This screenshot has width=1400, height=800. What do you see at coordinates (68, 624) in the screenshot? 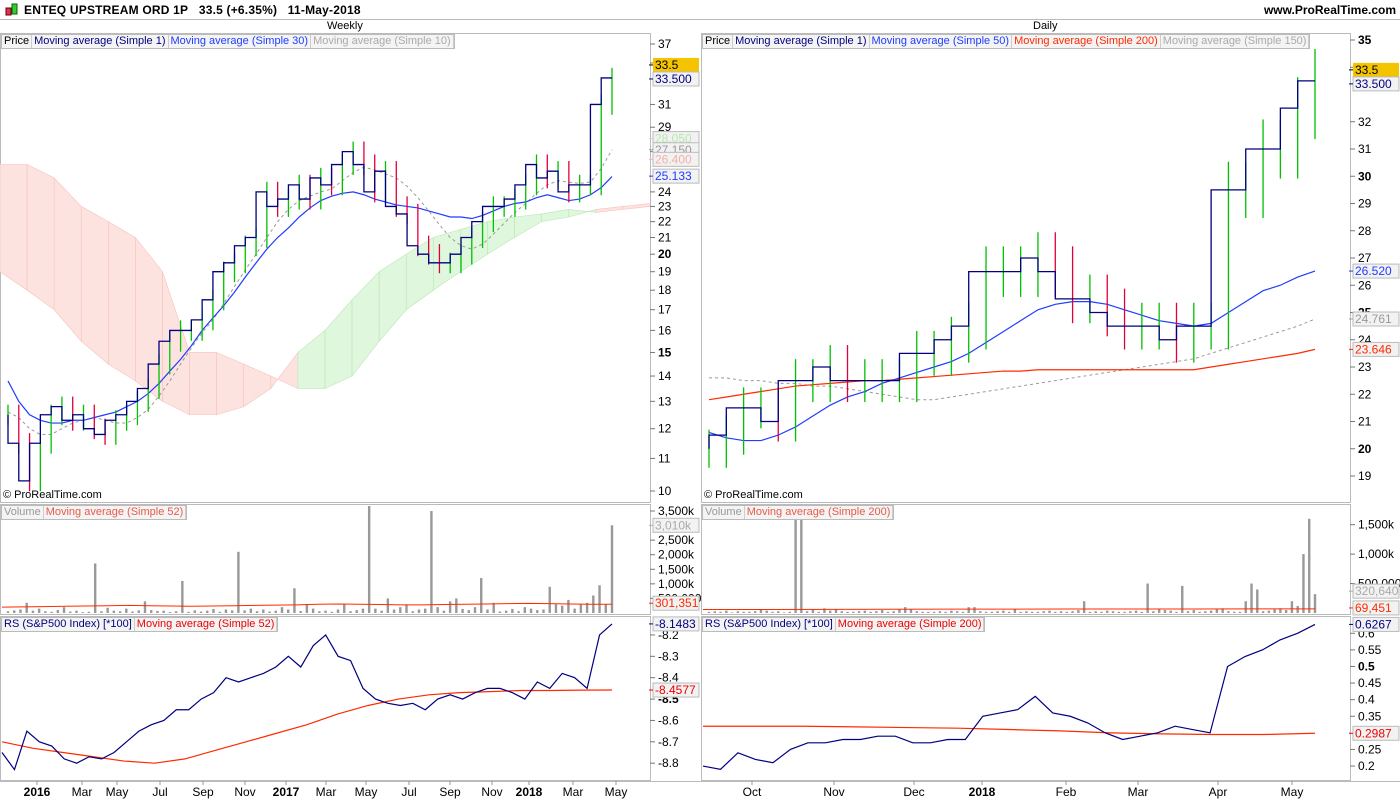
I see `weekly-rs-legend-item: RS (S&P500 Index) [*100]` at bounding box center [68, 624].